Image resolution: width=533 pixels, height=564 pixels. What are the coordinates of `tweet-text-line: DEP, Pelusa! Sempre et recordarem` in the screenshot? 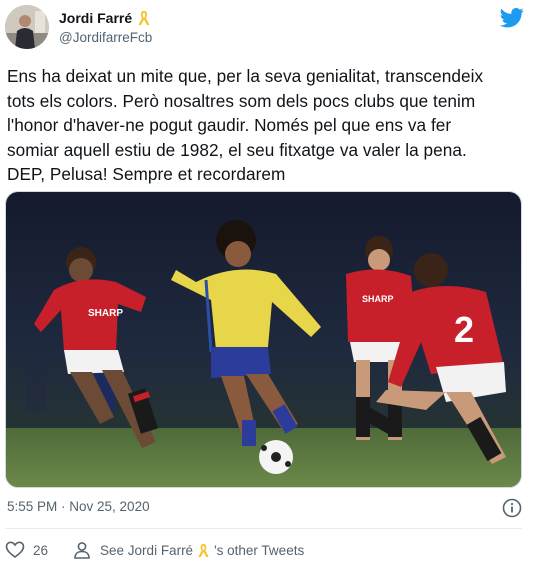 It's located at (146, 174).